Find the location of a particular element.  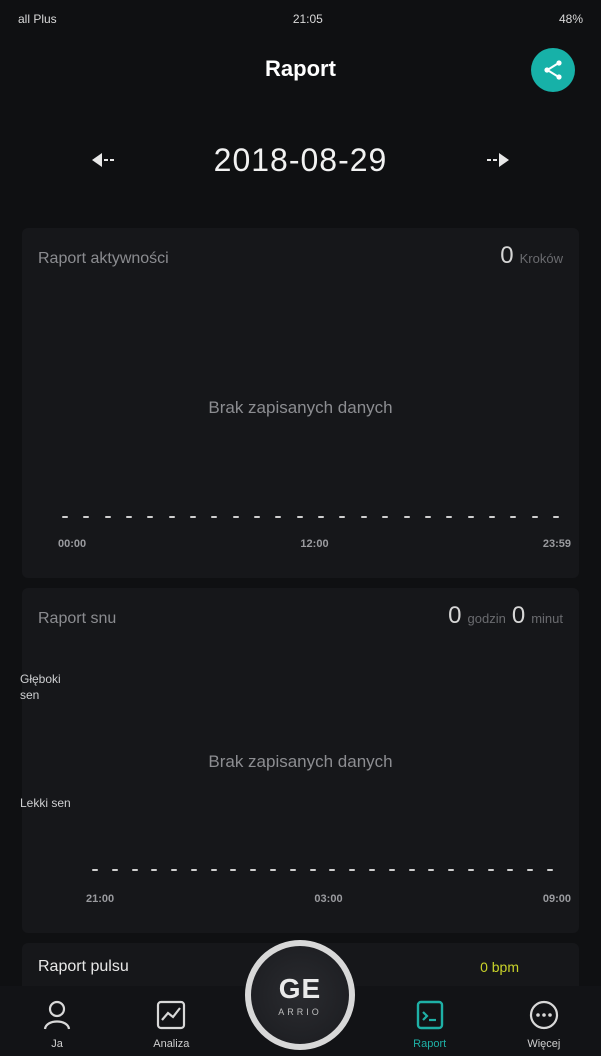

tick-label: 03:00 is located at coordinates (328, 899).